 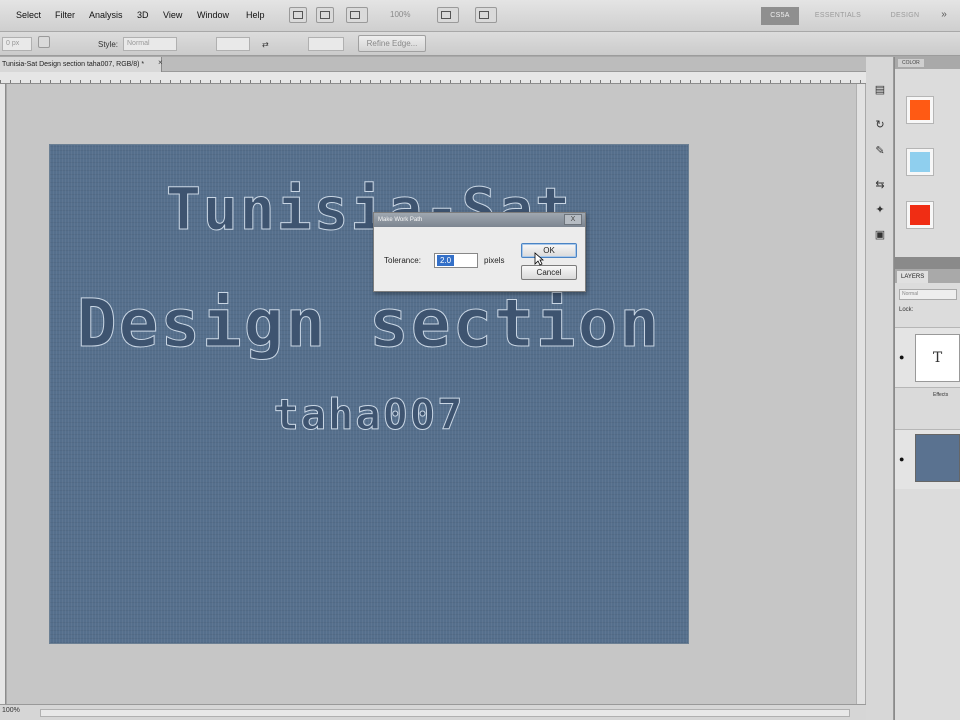 What do you see at coordinates (402, 260) in the screenshot?
I see `tolerance-label: Tolerance:` at bounding box center [402, 260].